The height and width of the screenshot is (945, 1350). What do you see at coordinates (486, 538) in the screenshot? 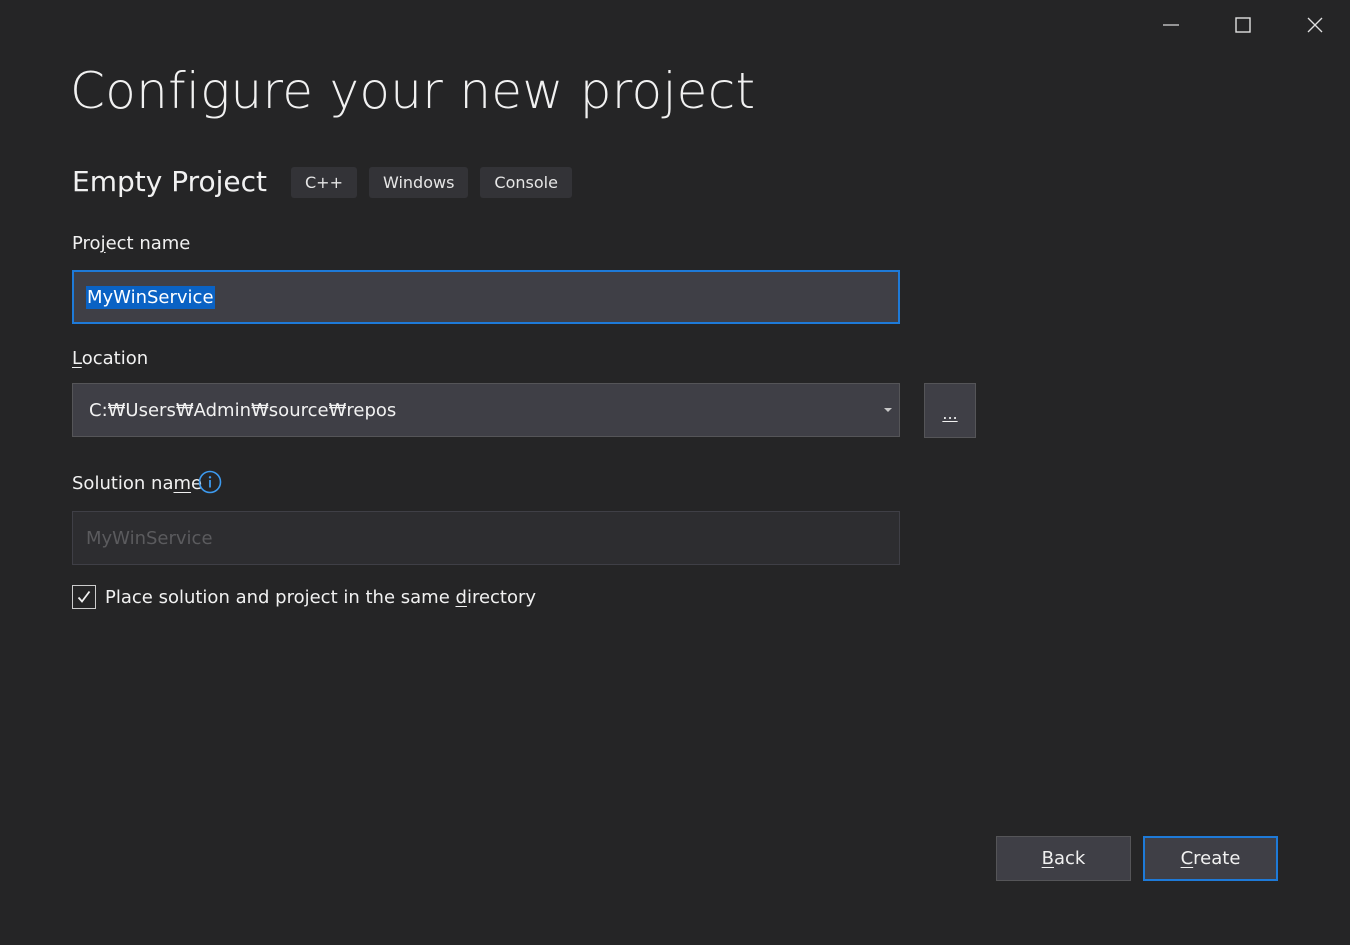
I see `solution-name-input: MyWinService` at bounding box center [486, 538].